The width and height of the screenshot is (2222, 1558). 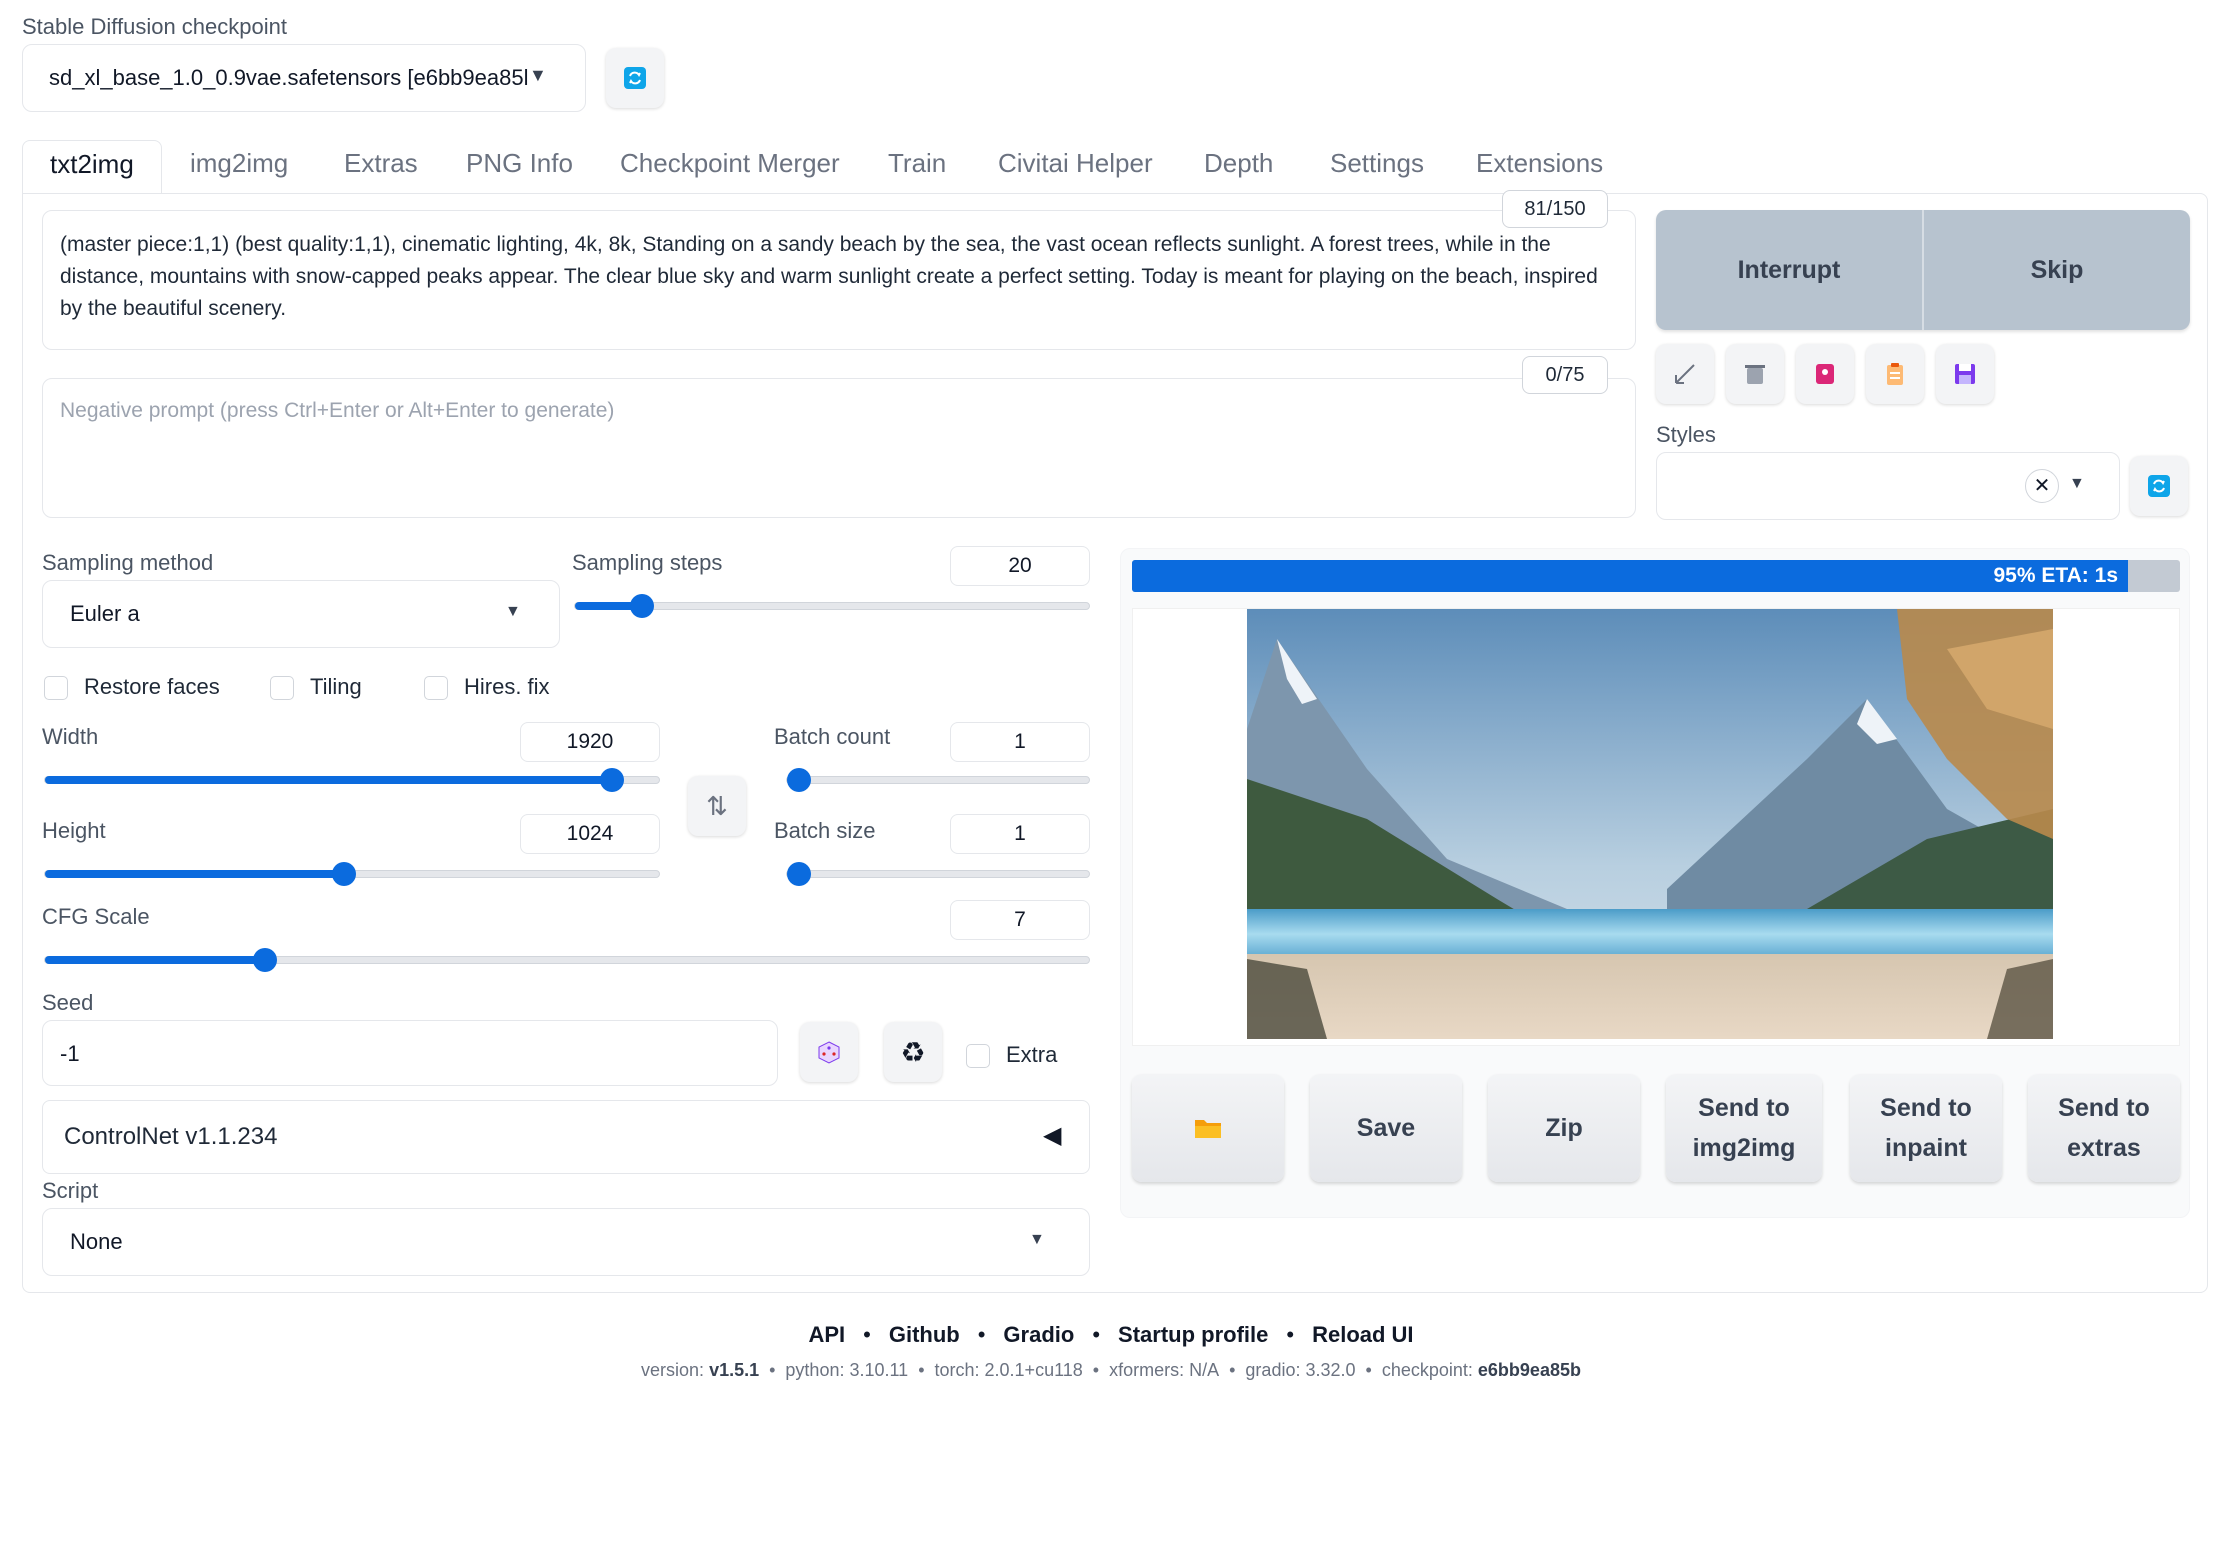 What do you see at coordinates (1020, 920) in the screenshot?
I see `cfg-scale-input: 7` at bounding box center [1020, 920].